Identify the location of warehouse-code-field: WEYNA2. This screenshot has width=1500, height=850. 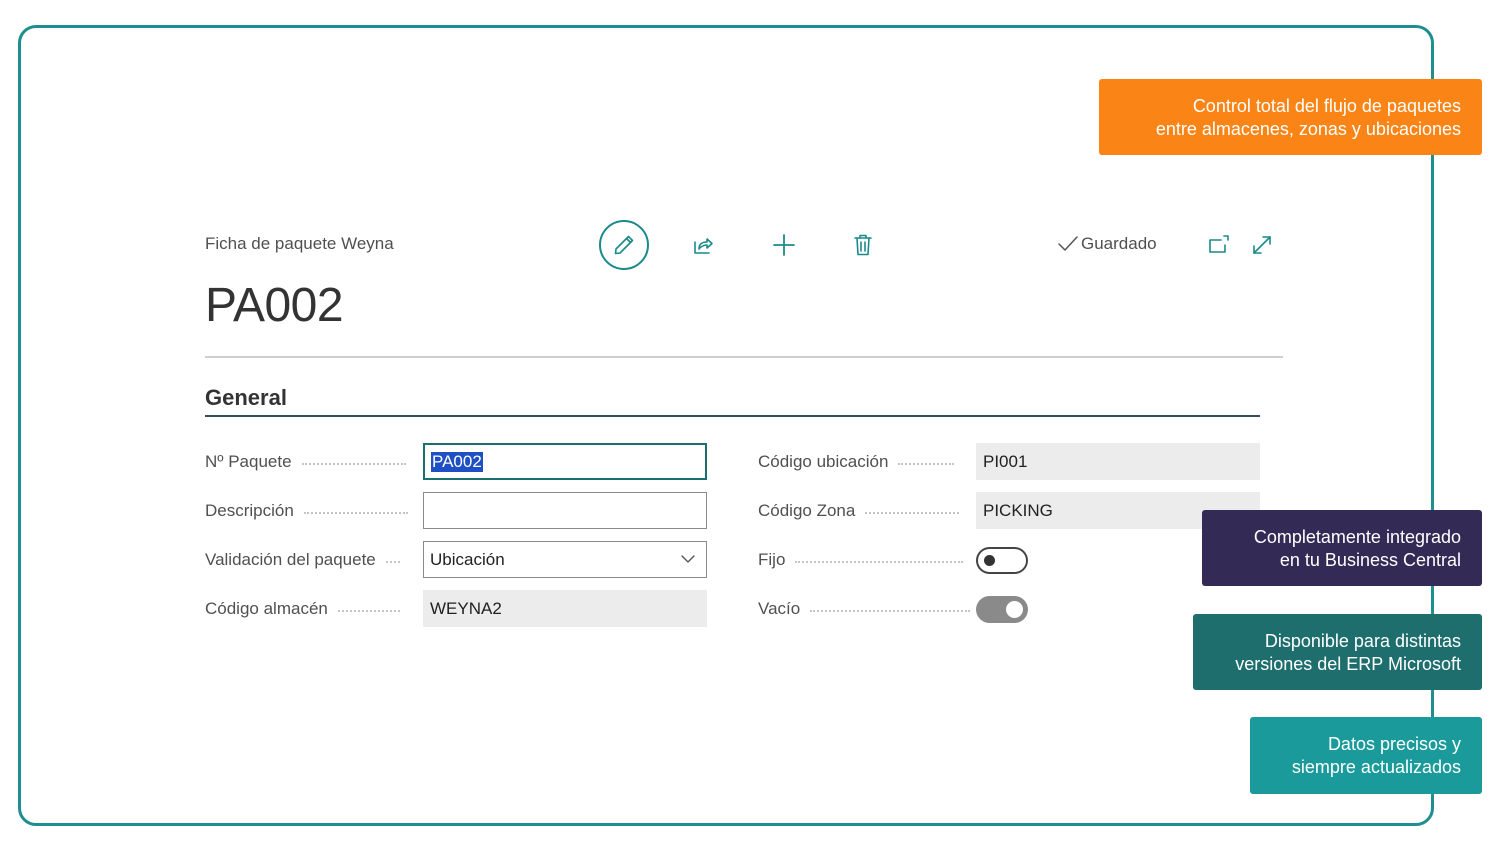
(565, 608).